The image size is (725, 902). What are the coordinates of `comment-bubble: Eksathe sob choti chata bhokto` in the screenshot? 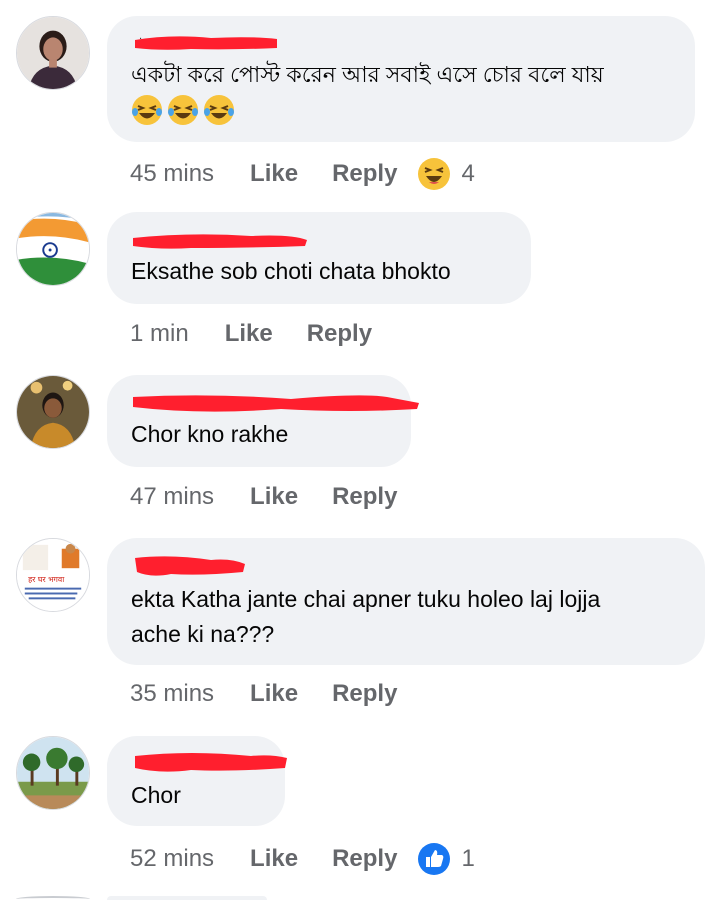 It's located at (319, 258).